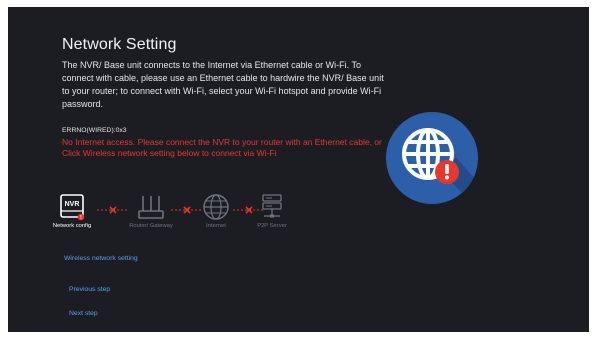 Image resolution: width=597 pixels, height=339 pixels. I want to click on node-label: Router/ Gateway, so click(151, 226).